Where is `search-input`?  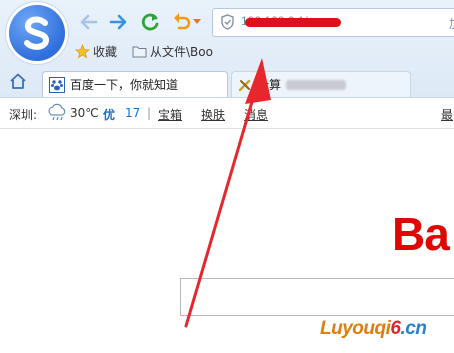
search-input is located at coordinates (317, 297).